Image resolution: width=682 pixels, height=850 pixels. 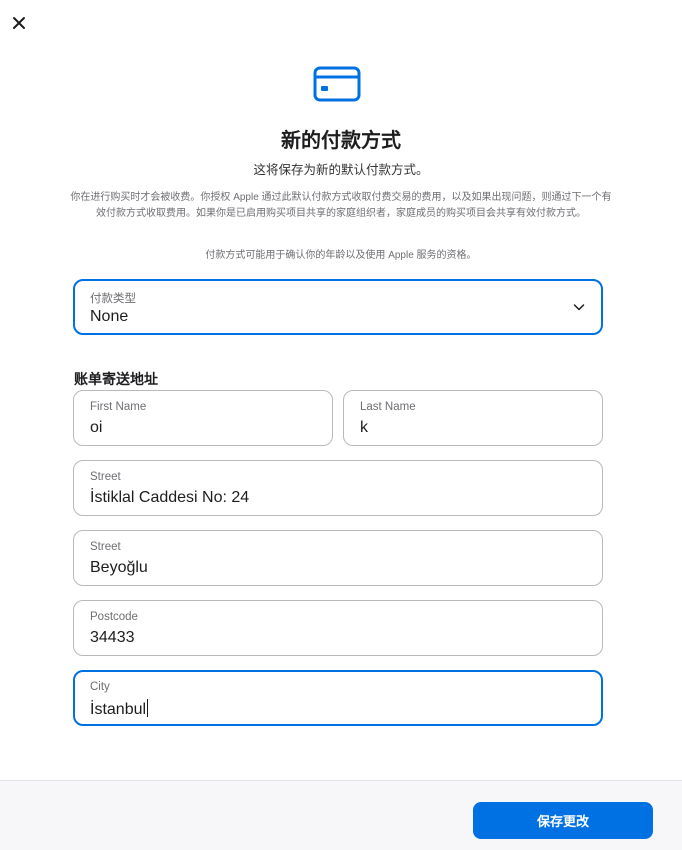 I want to click on last-name-field: Last Name k, so click(x=473, y=418).